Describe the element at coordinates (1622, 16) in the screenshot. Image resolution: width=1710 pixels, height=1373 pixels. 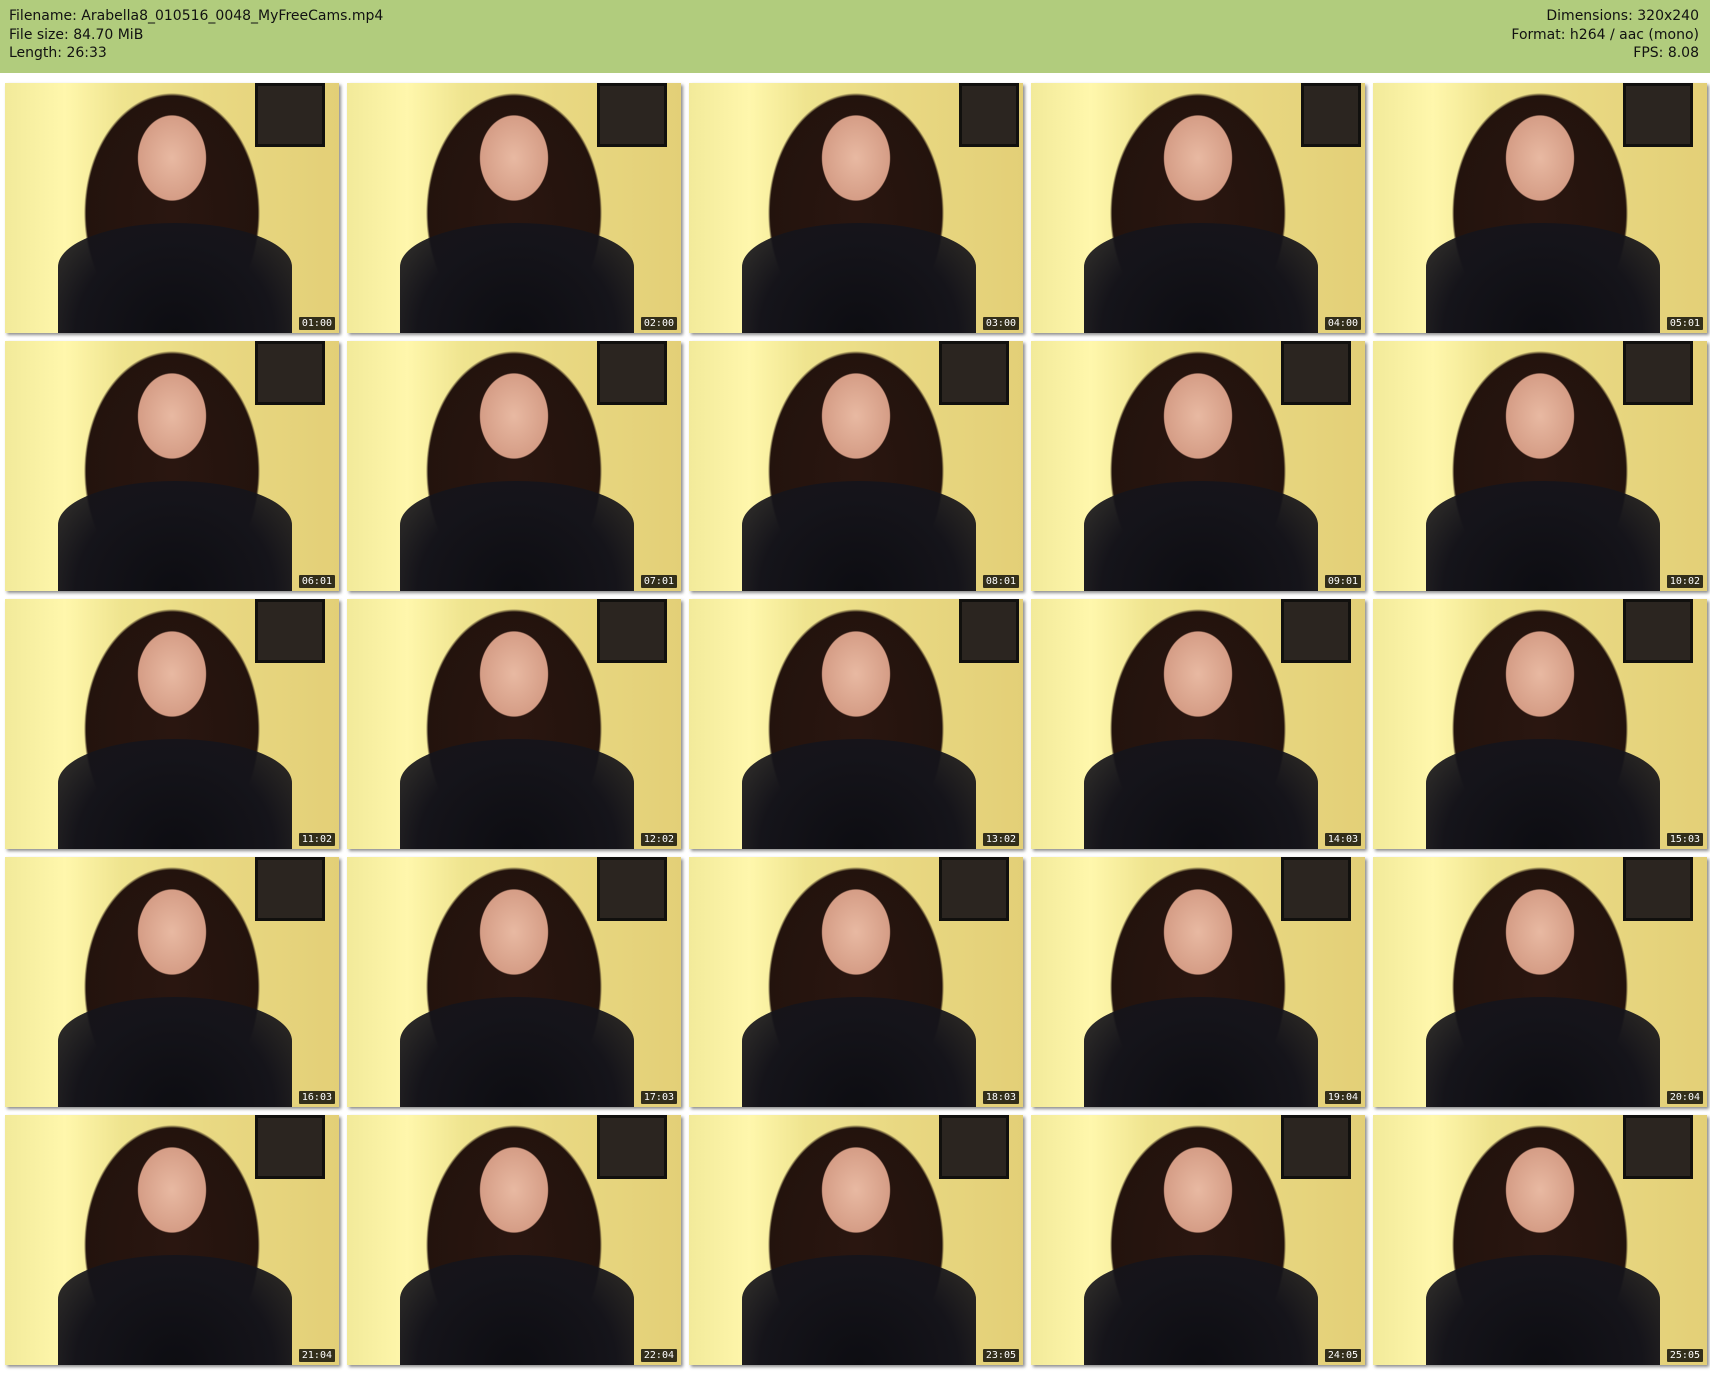
I see `dimensions-text: Dimensions: 320x240` at that location.